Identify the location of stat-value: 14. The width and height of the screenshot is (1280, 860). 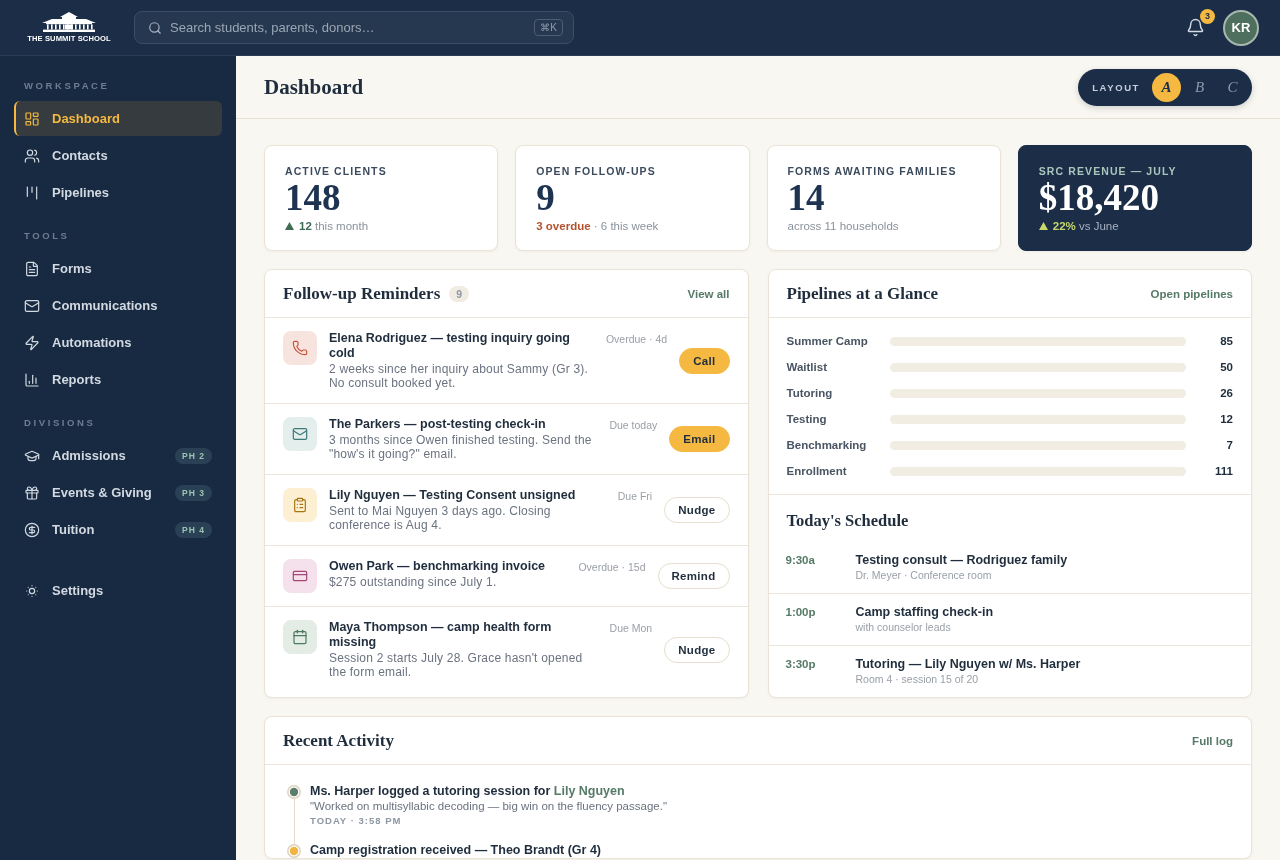
(806, 198).